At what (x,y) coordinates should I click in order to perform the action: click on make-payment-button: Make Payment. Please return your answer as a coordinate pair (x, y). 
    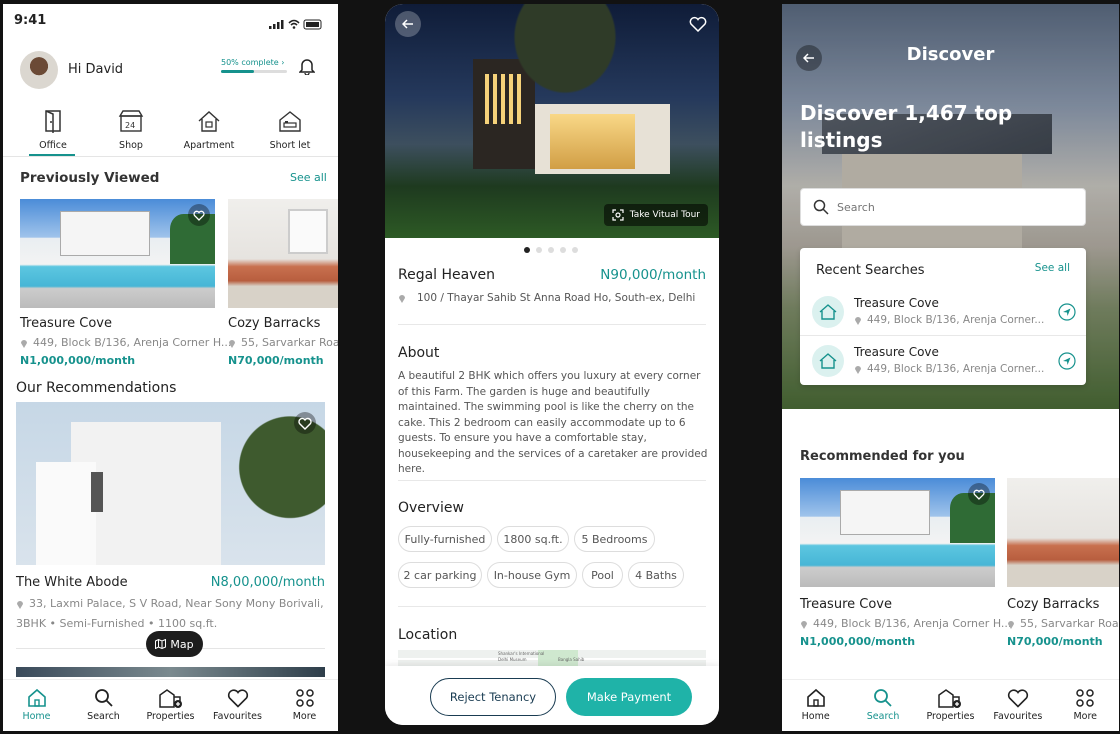
    Looking at the image, I should click on (629, 697).